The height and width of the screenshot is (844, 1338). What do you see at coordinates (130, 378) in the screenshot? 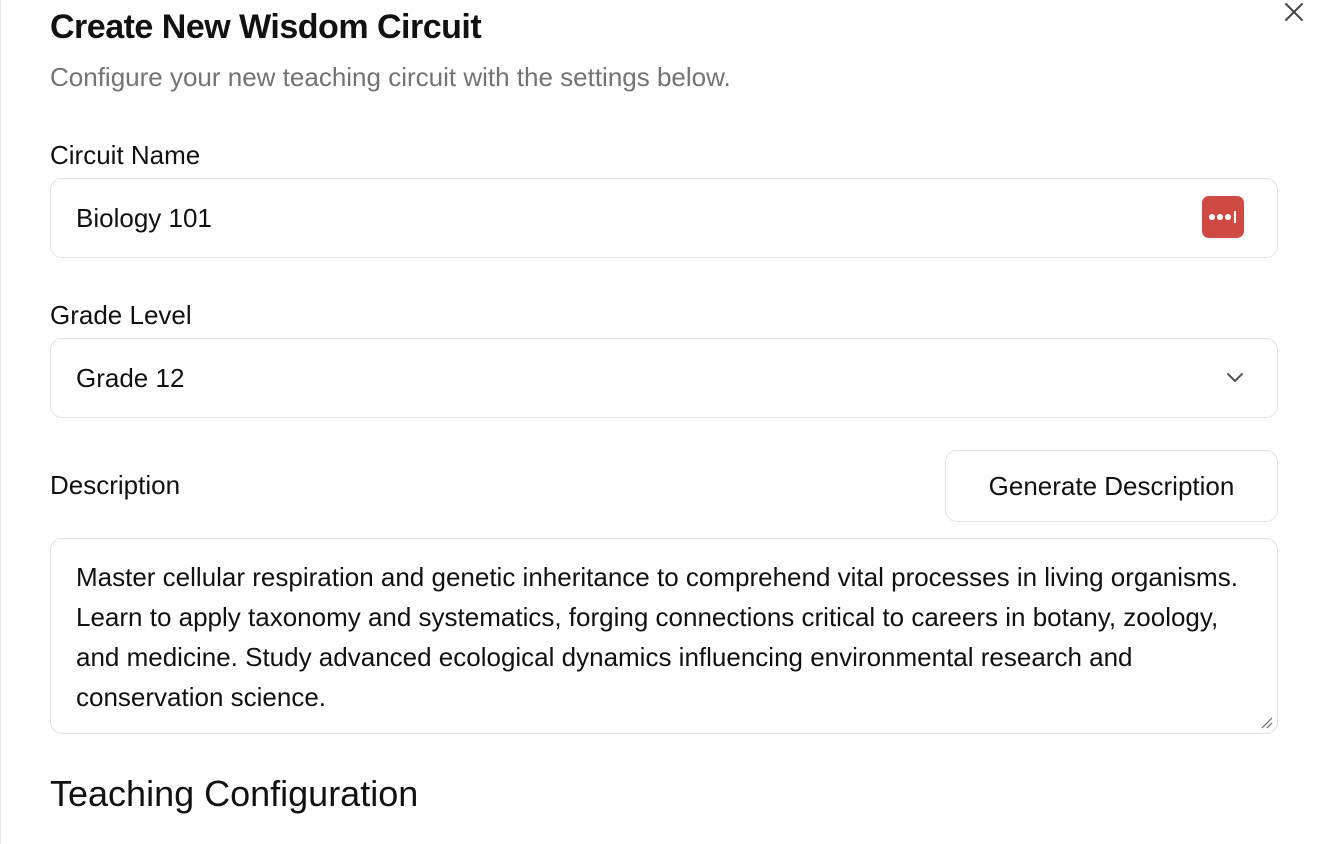
I see `grade-level-value: Grade 12` at bounding box center [130, 378].